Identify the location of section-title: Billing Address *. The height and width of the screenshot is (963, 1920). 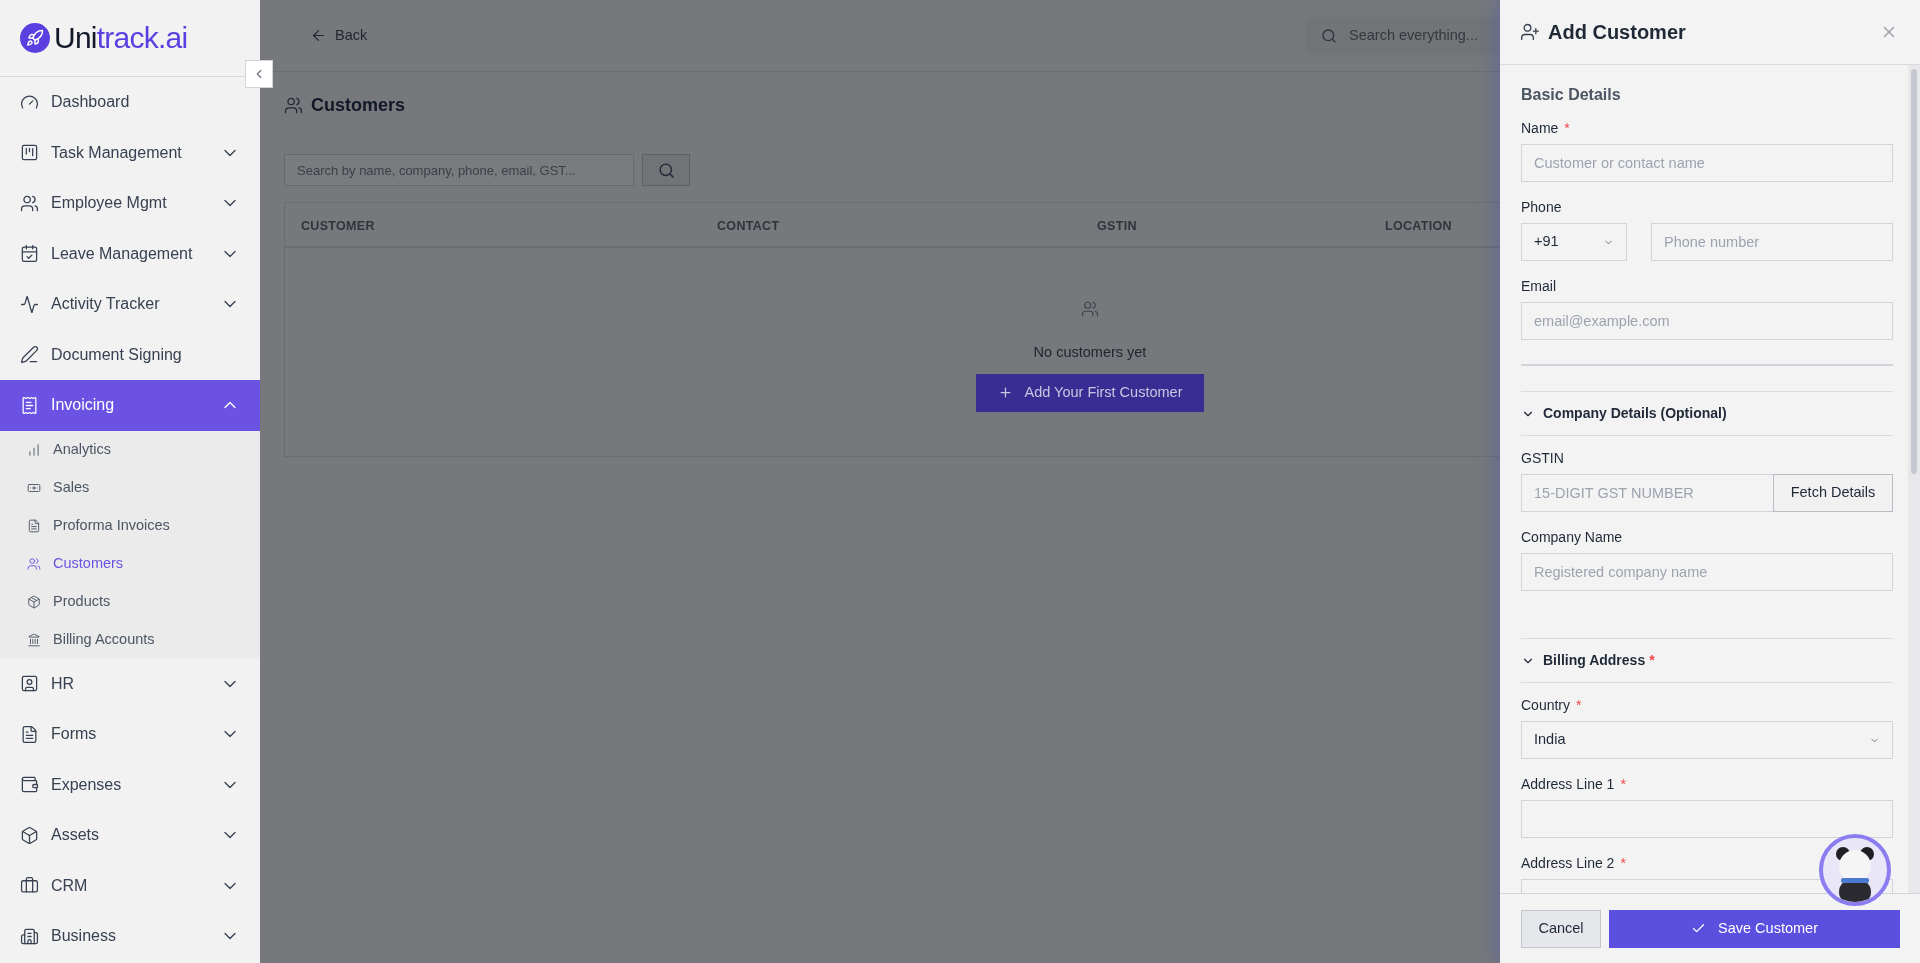
(1599, 660).